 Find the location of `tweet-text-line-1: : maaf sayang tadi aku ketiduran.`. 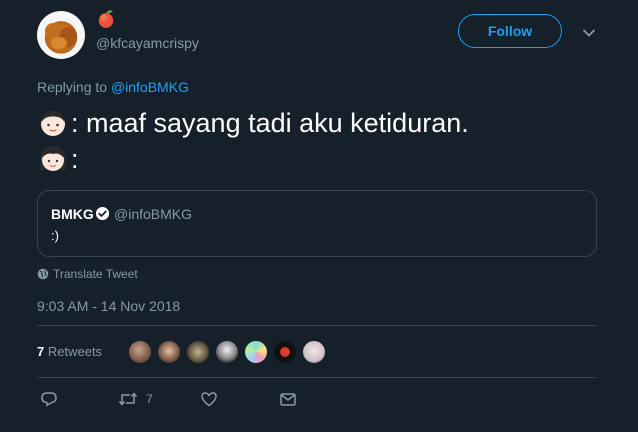

tweet-text-line-1: : maaf sayang tadi aku ketiduran. is located at coordinates (253, 123).